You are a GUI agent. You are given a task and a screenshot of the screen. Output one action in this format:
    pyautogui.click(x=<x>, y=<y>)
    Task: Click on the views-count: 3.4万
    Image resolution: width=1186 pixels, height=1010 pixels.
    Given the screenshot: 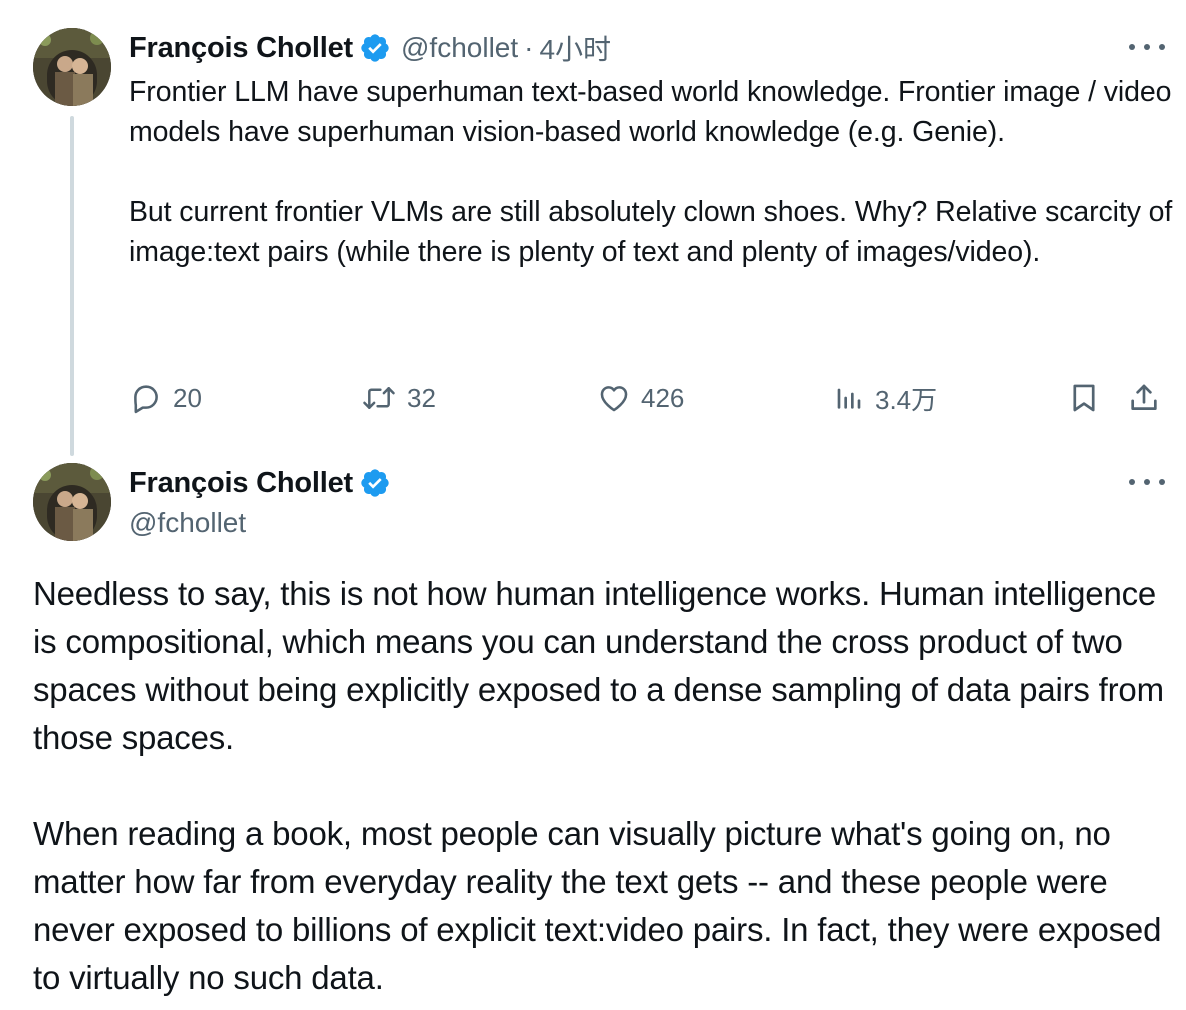 What is the action you would take?
    pyautogui.click(x=906, y=399)
    